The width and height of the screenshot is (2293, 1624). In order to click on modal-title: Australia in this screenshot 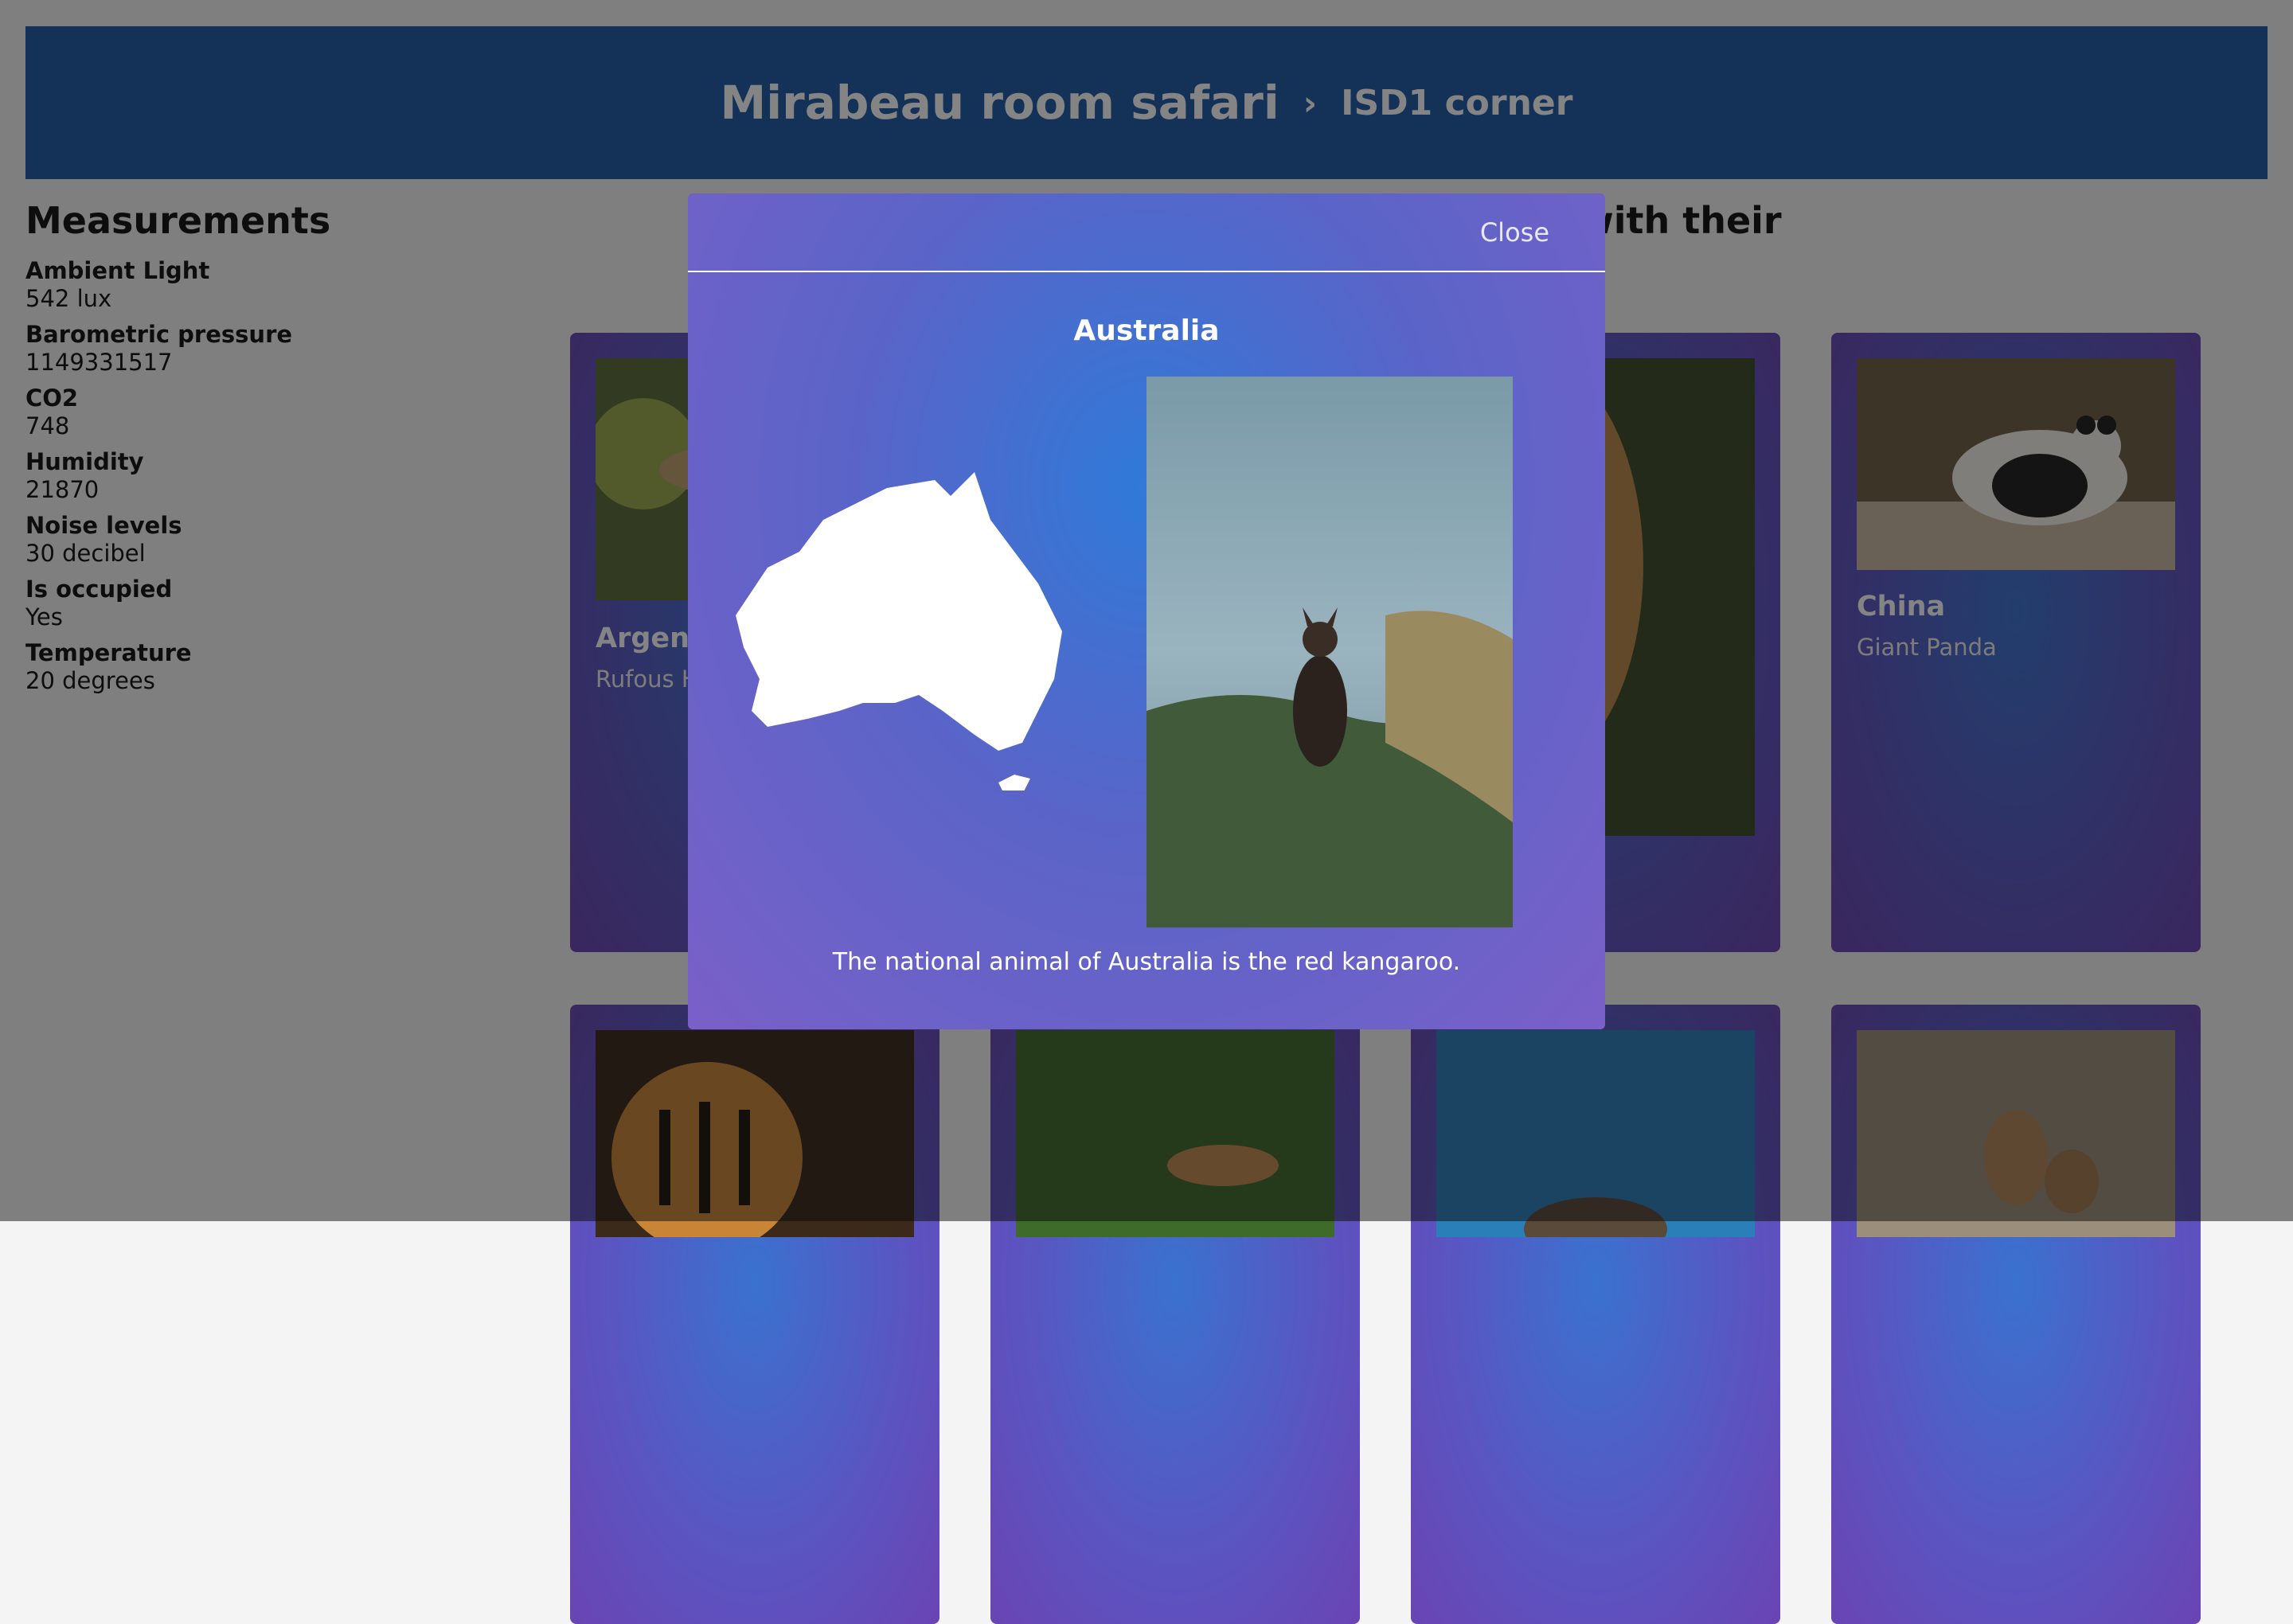, I will do `click(1146, 330)`.